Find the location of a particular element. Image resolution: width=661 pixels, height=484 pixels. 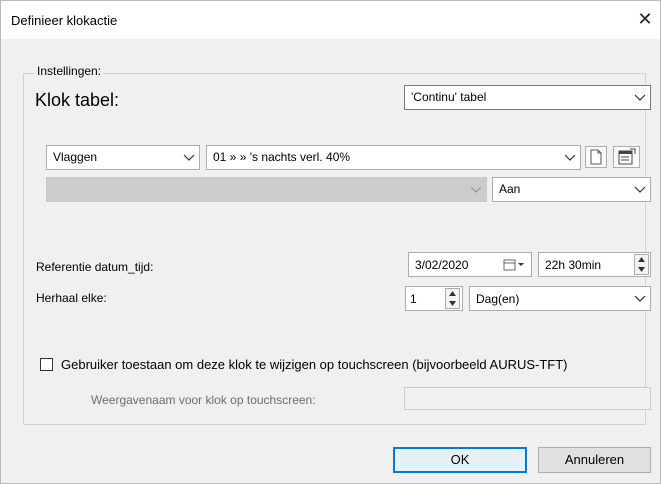

action-state-value: Aan is located at coordinates (510, 189).